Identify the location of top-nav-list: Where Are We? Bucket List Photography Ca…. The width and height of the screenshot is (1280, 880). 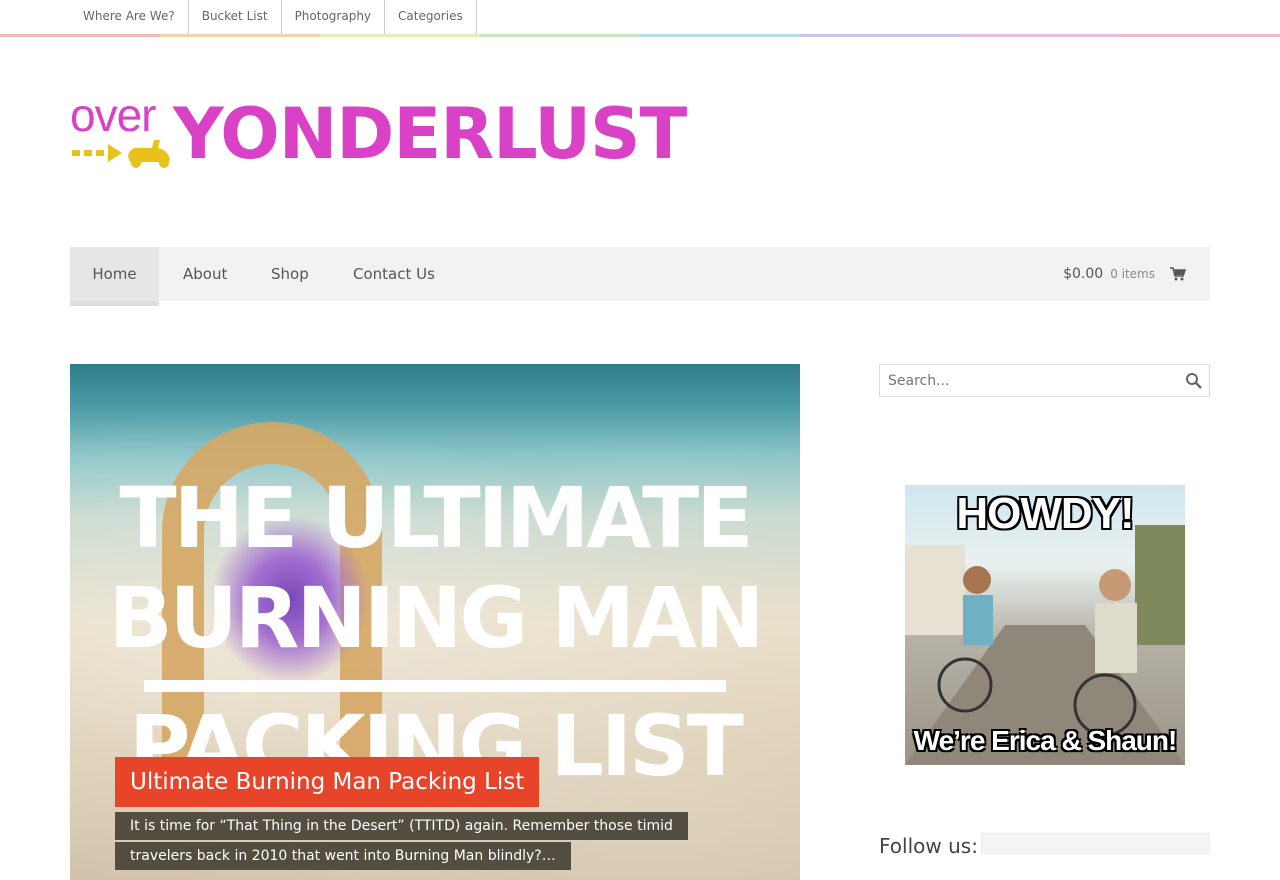
(273, 17).